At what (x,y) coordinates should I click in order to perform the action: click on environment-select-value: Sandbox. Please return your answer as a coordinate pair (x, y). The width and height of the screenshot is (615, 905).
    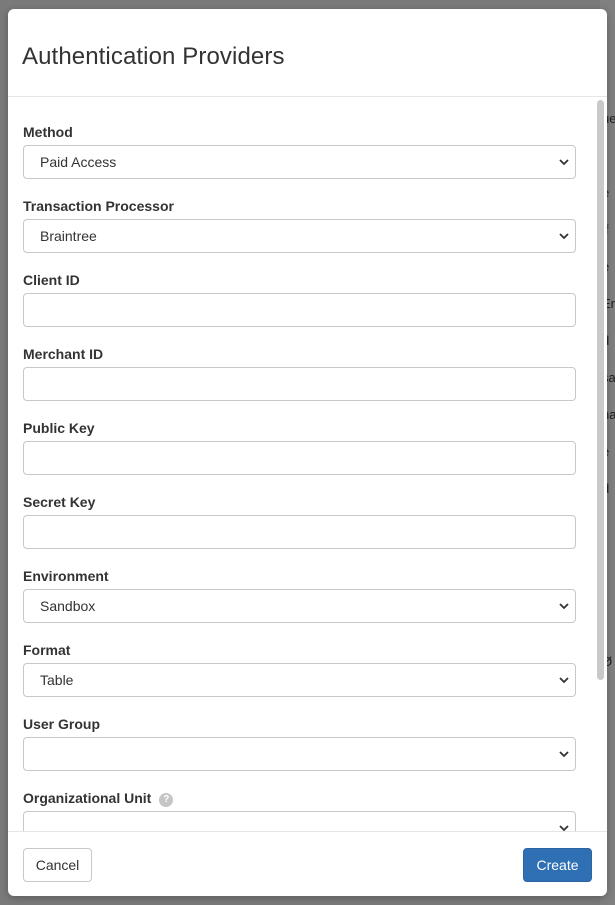
    Looking at the image, I should click on (68, 606).